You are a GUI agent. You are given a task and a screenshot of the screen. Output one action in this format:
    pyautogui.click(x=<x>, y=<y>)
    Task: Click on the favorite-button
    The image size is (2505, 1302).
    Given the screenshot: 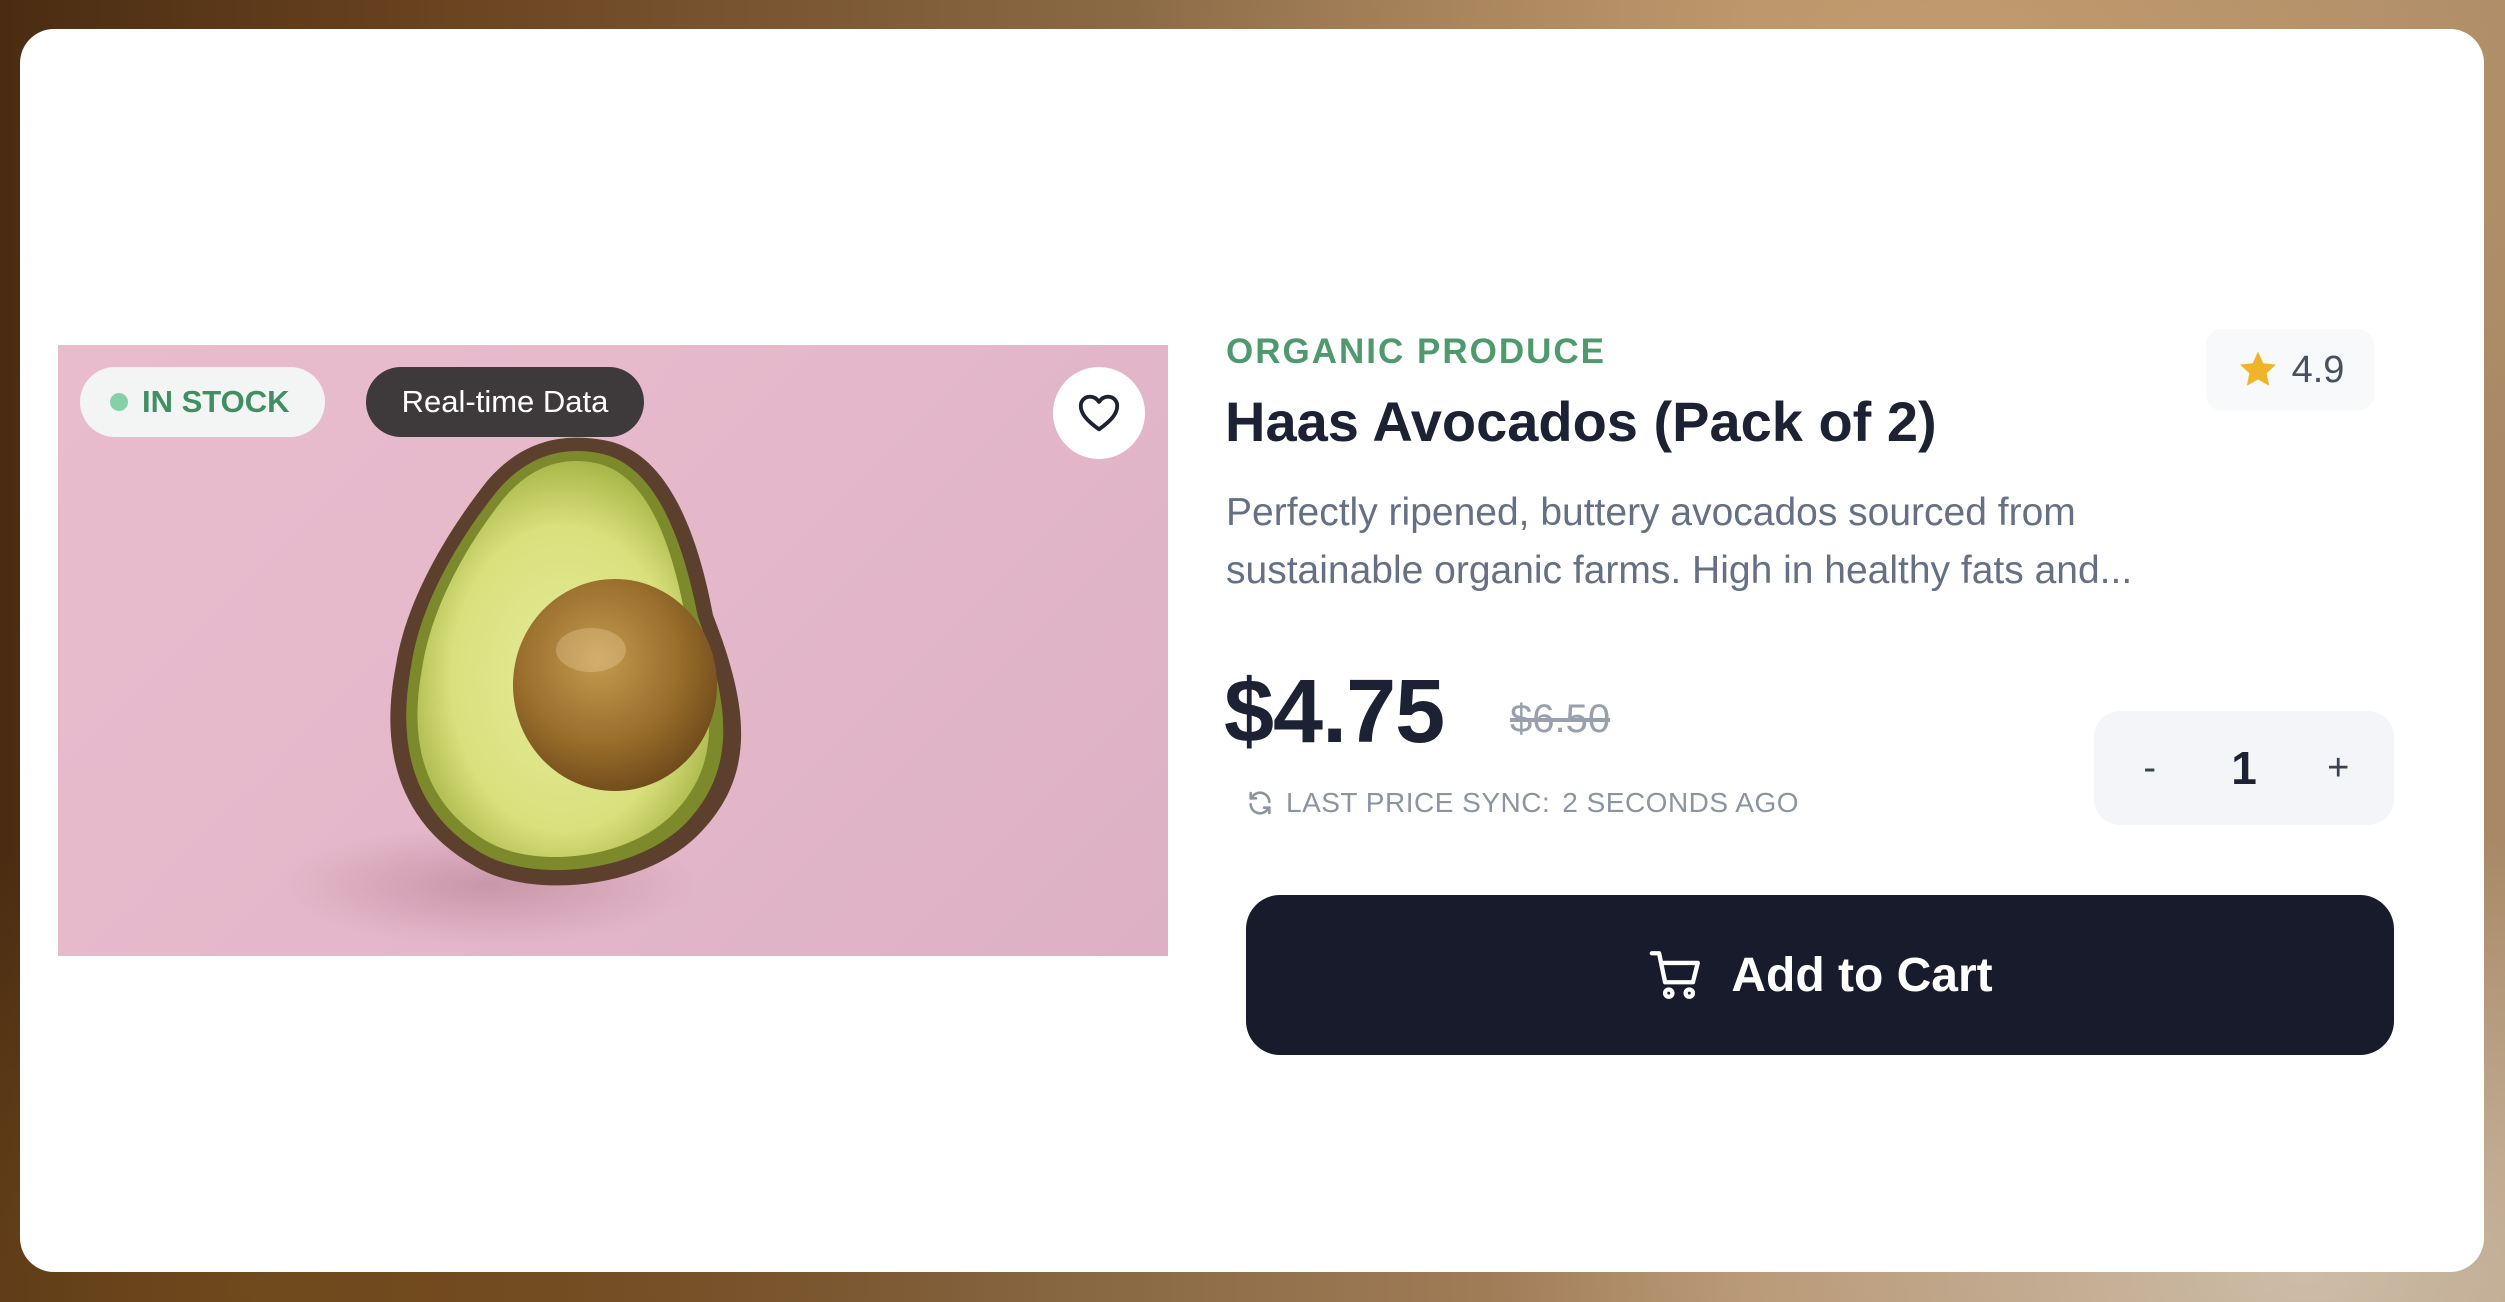 What is the action you would take?
    pyautogui.click(x=1099, y=413)
    